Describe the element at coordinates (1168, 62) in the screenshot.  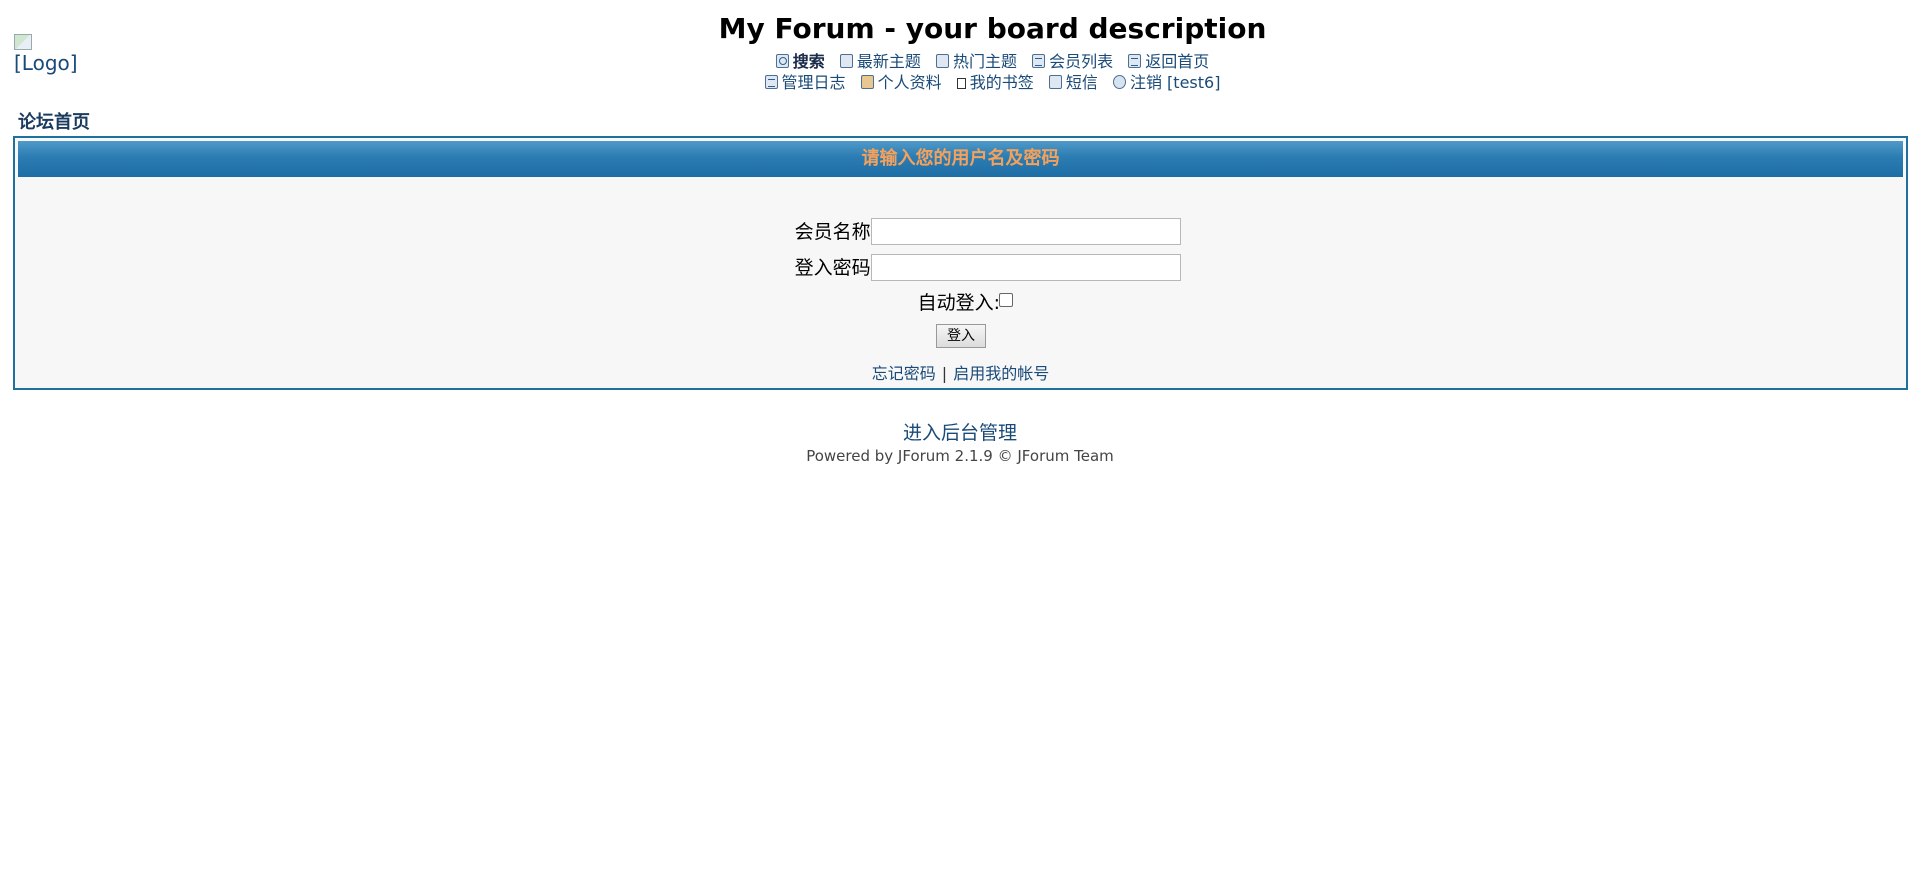
I see `nav-home-link: 返回首页` at that location.